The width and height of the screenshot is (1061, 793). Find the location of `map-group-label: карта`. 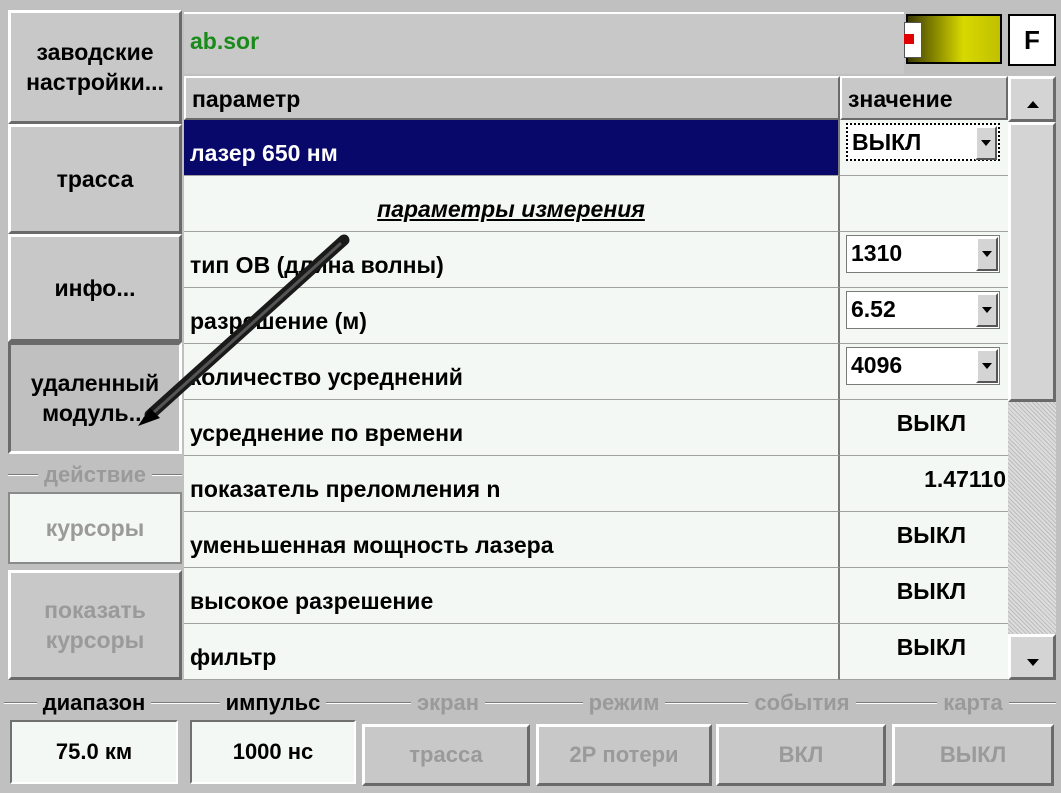

map-group-label: карта is located at coordinates (973, 703).